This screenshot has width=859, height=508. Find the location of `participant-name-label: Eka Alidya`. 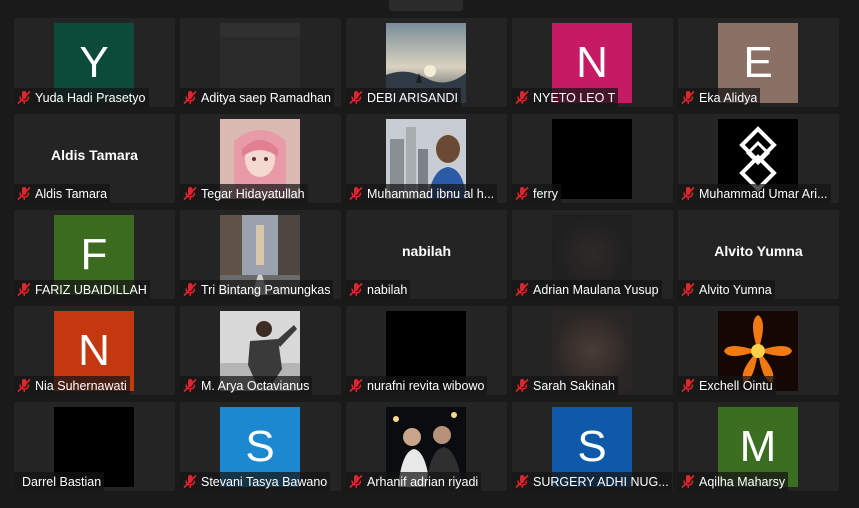

participant-name-label: Eka Alidya is located at coordinates (719, 97).